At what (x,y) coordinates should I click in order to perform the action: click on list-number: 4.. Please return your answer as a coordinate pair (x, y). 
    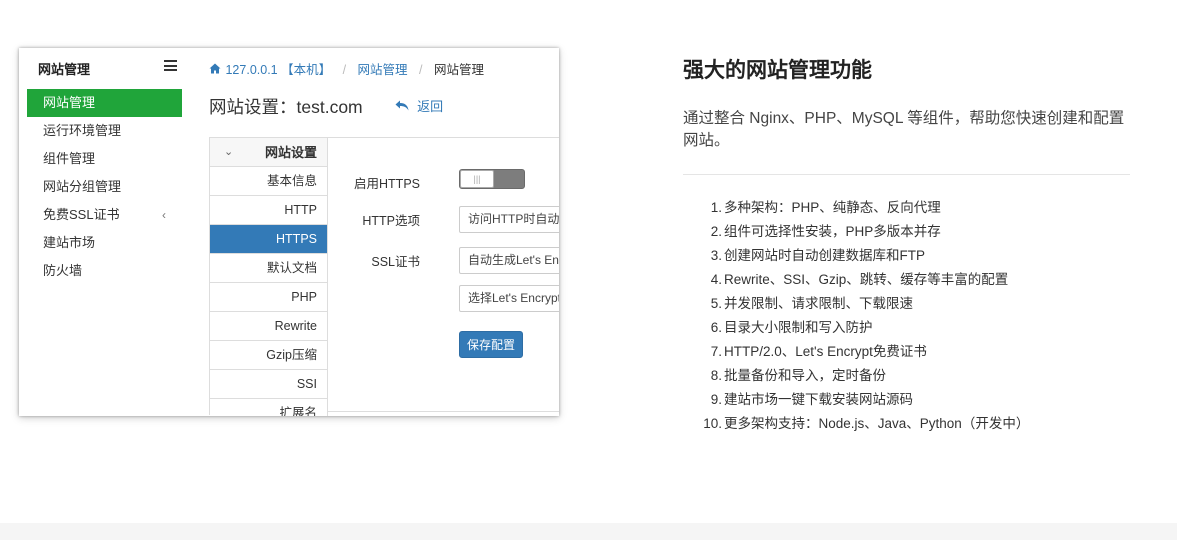
    Looking at the image, I should click on (716, 279).